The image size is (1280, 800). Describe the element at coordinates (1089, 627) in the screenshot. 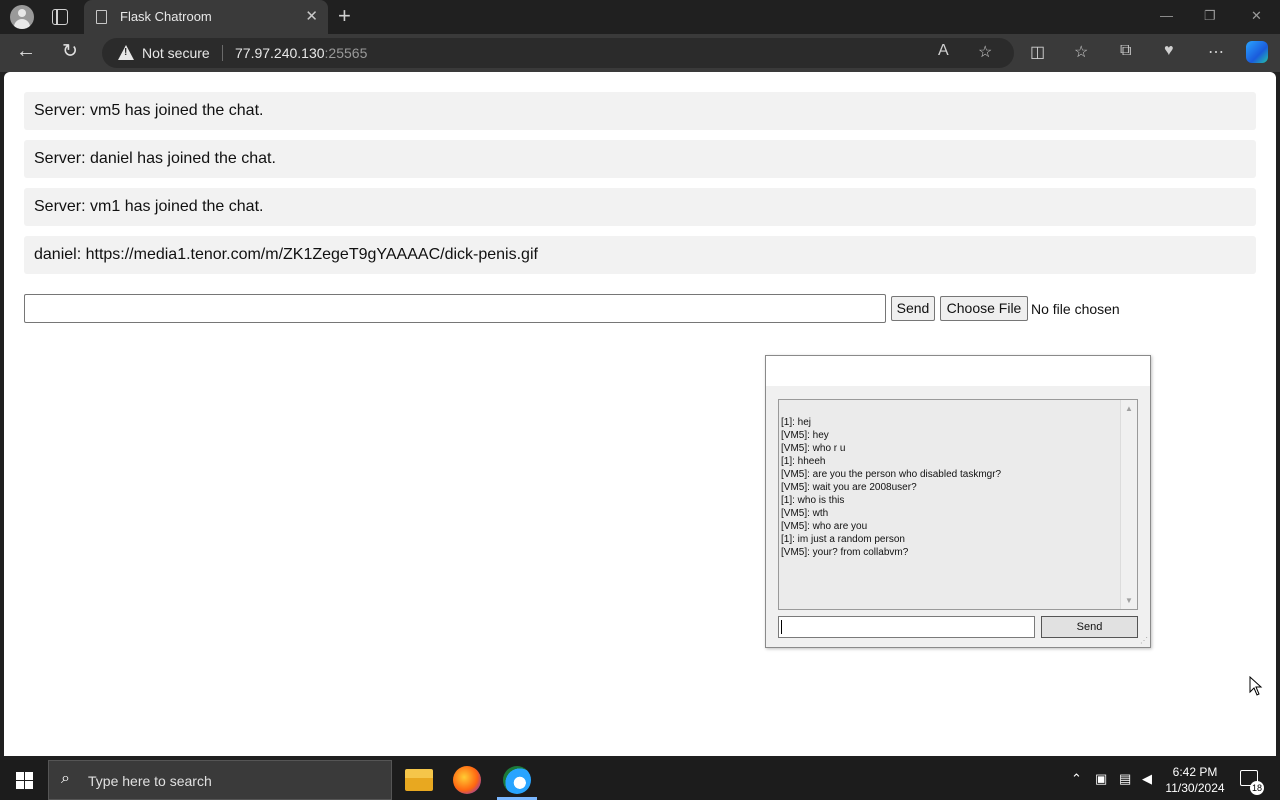

I see `popup-send-button: Send` at that location.